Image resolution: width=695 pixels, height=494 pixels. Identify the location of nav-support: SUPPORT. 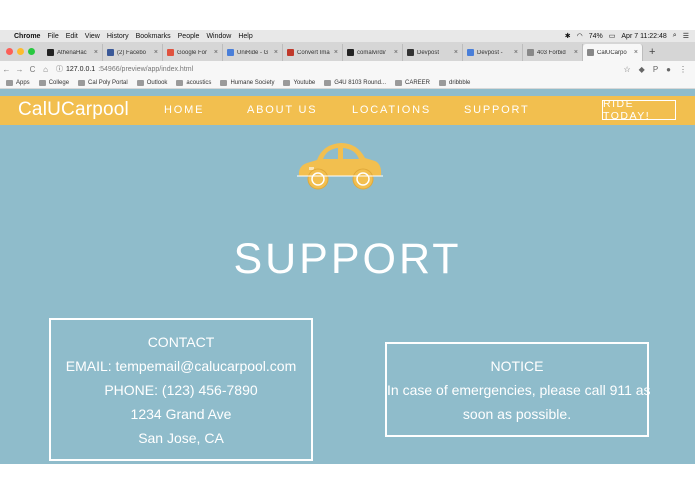
(497, 110).